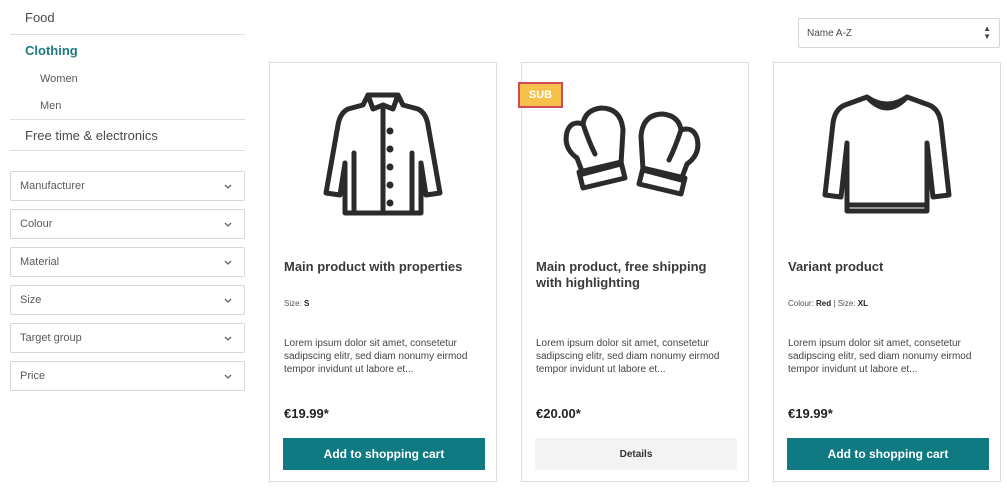 The width and height of the screenshot is (1007, 489). I want to click on filter-label: Target group, so click(51, 338).